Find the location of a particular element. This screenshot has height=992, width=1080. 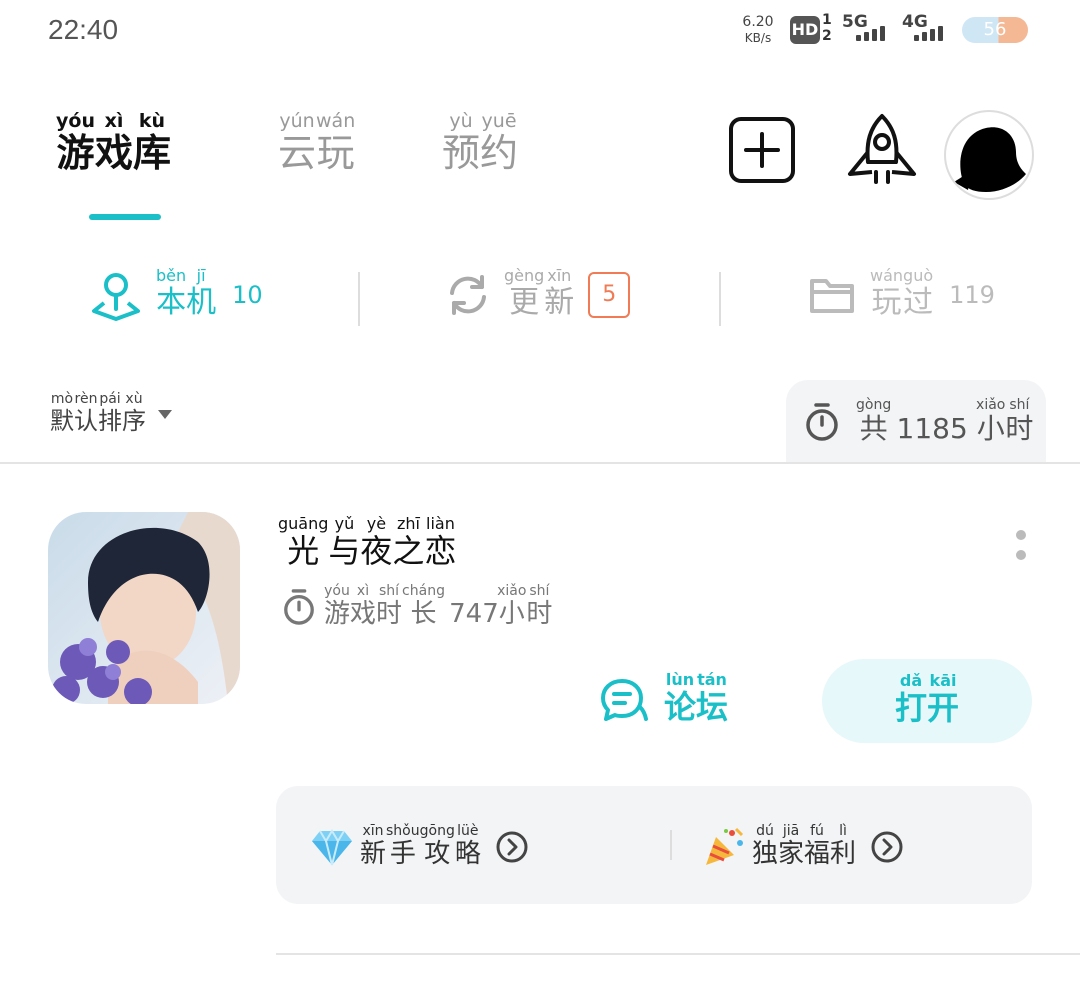

exclusive-welfare-label: 独dú家jiā福fú利lì is located at coordinates (804, 846).